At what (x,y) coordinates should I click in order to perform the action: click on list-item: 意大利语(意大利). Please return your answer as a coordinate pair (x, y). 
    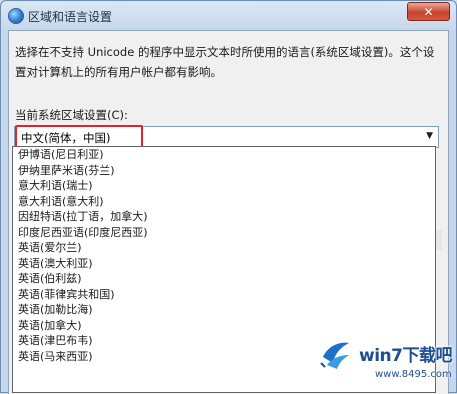
    Looking at the image, I should click on (224, 202).